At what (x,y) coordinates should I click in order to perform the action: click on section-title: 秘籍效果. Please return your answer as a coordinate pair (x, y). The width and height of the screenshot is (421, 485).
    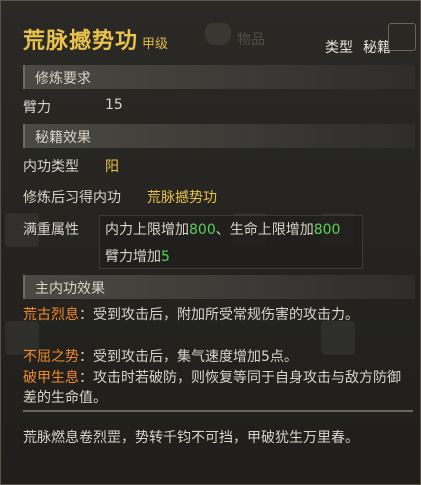
    Looking at the image, I should click on (63, 138).